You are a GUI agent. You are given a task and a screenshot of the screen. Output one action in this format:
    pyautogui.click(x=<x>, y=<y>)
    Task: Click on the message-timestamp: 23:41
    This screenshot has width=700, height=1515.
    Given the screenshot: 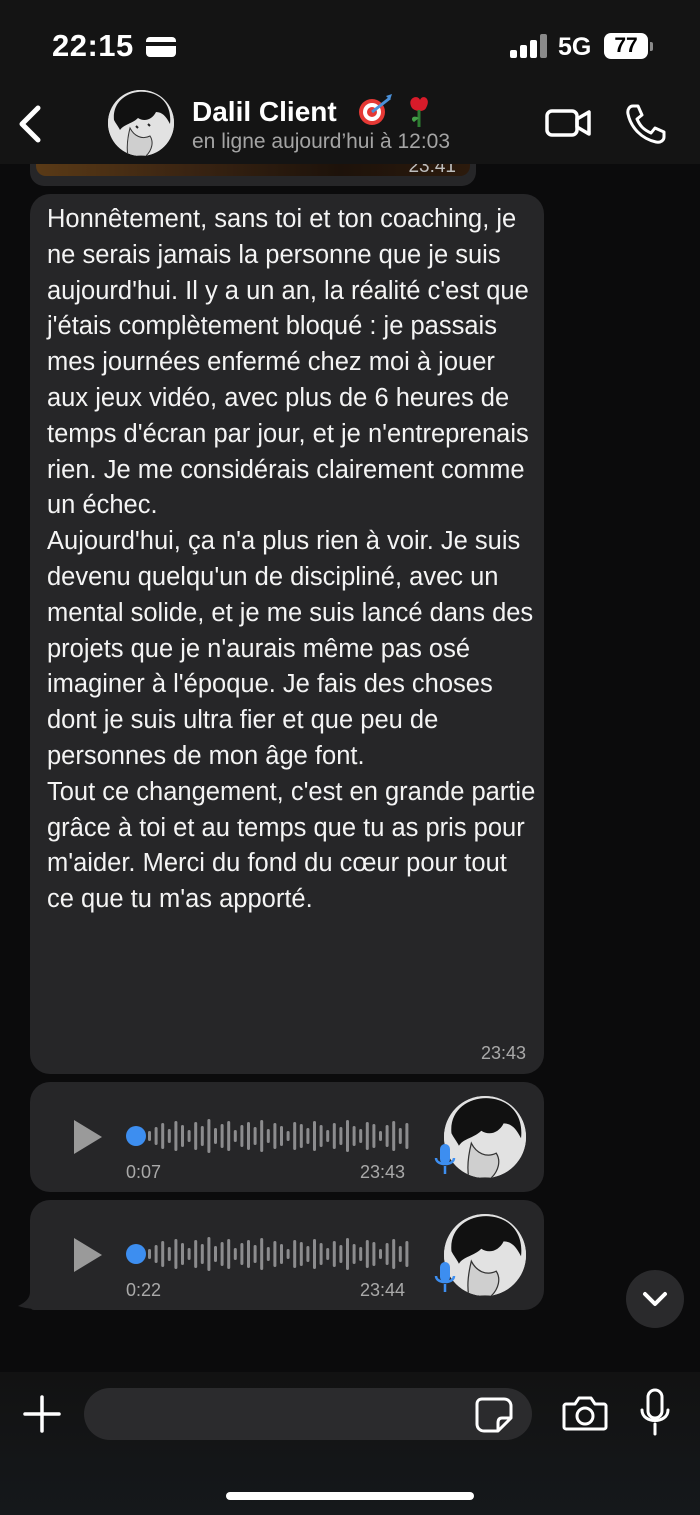 What is the action you would take?
    pyautogui.click(x=432, y=170)
    